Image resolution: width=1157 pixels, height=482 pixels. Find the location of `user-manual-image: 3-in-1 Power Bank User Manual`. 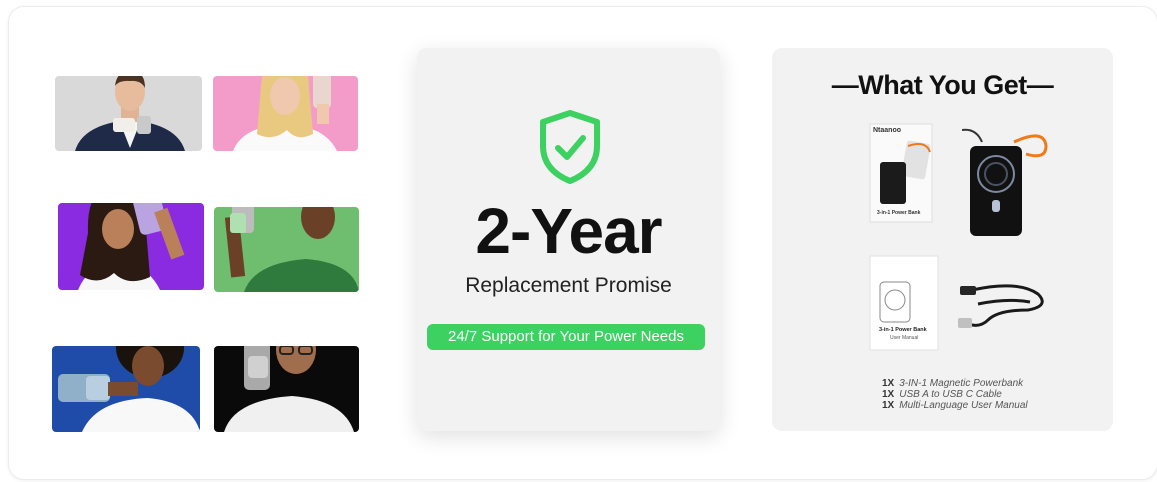

user-manual-image: 3-in-1 Power Bank User Manual is located at coordinates (904, 305).